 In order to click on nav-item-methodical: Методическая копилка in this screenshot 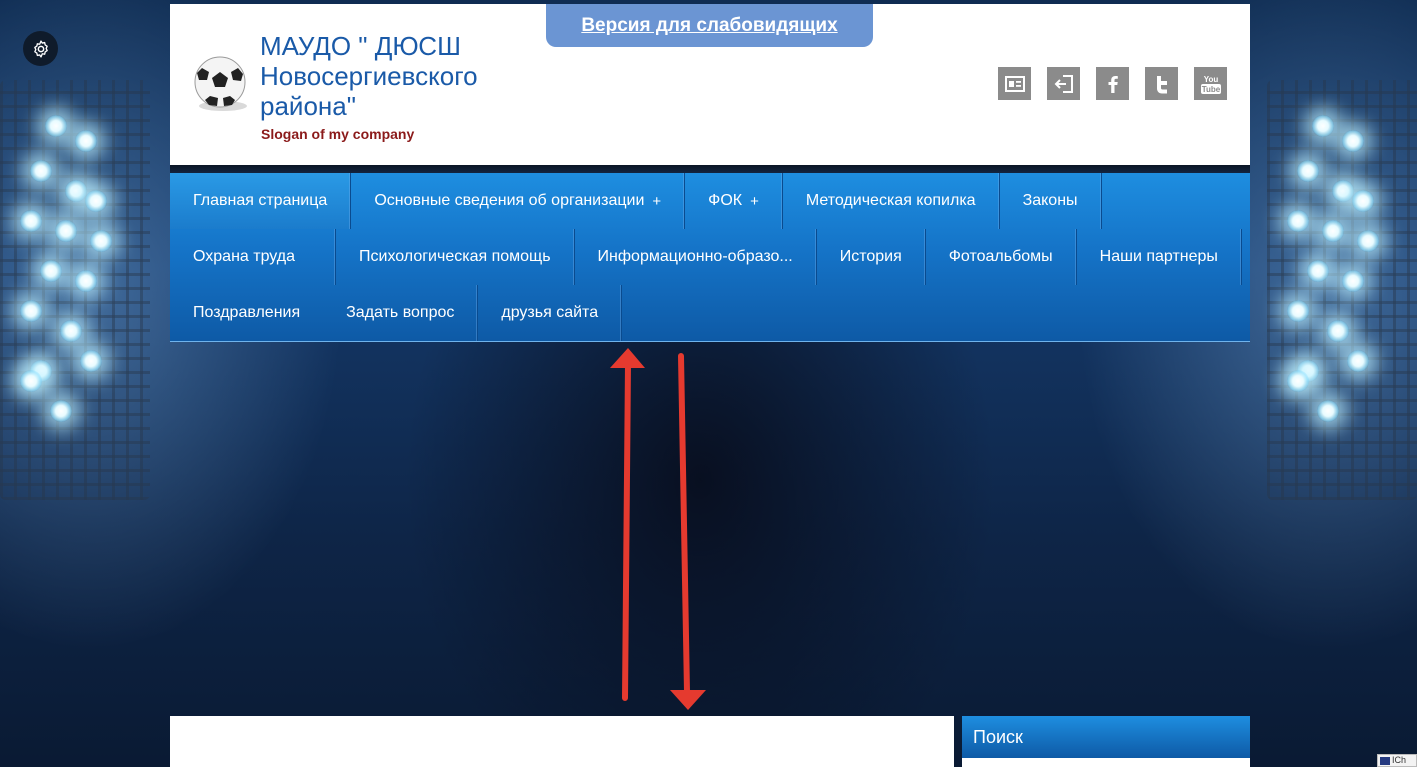, I will do `click(891, 201)`.